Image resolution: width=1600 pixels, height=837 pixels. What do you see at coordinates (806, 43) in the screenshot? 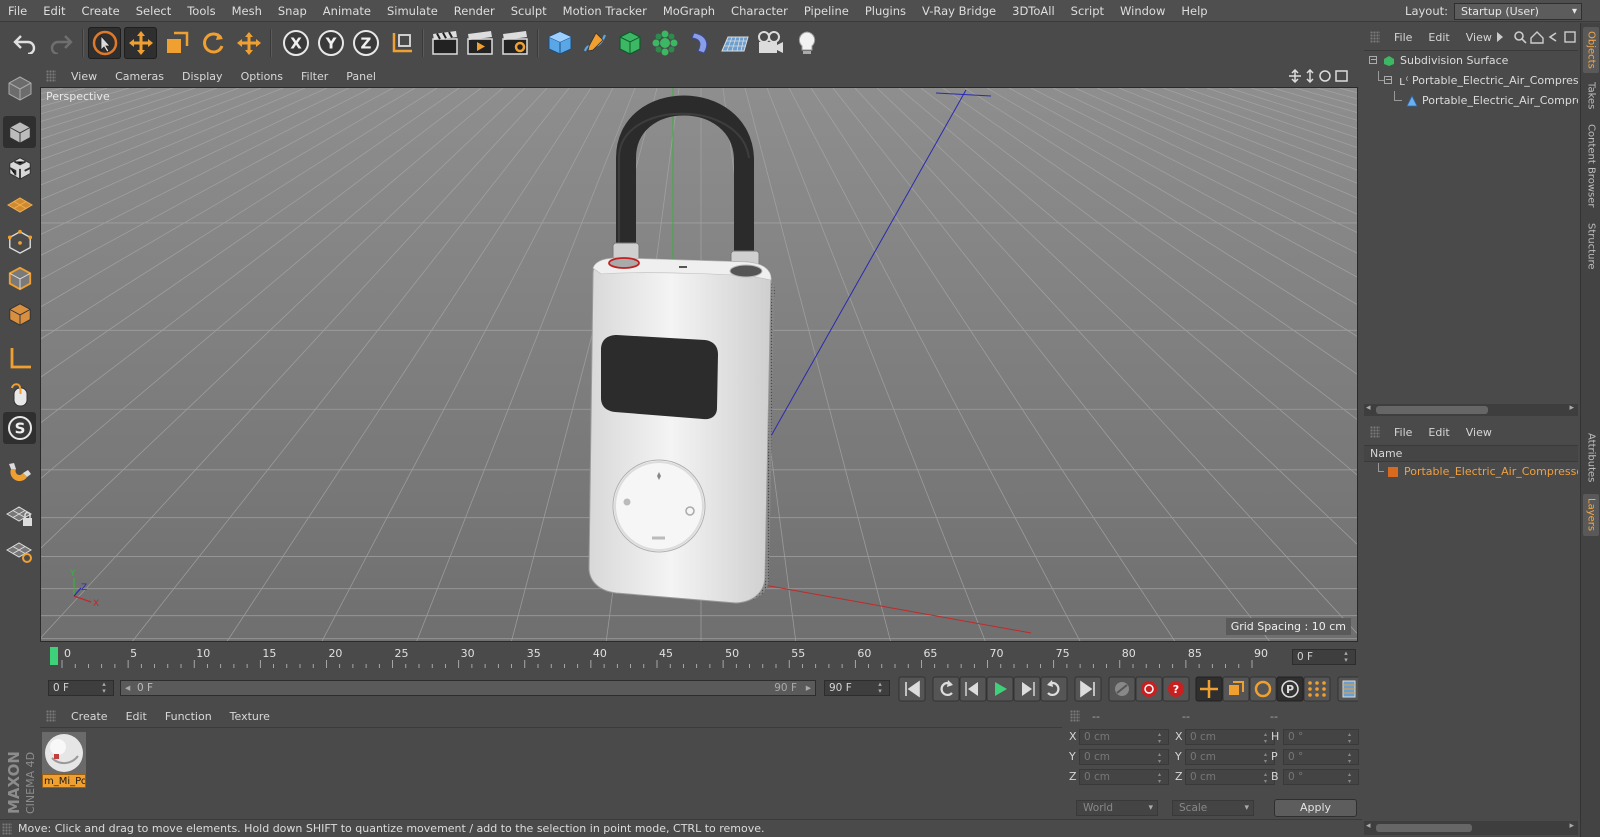
I see `light-object-button` at bounding box center [806, 43].